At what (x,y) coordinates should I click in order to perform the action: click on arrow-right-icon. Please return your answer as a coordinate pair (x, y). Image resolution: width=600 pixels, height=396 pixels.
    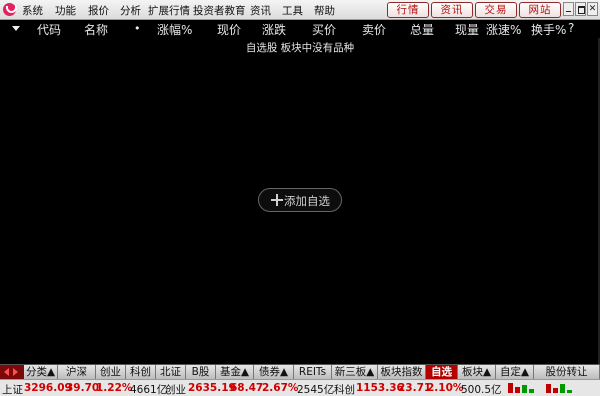
    Looking at the image, I should click on (15, 372).